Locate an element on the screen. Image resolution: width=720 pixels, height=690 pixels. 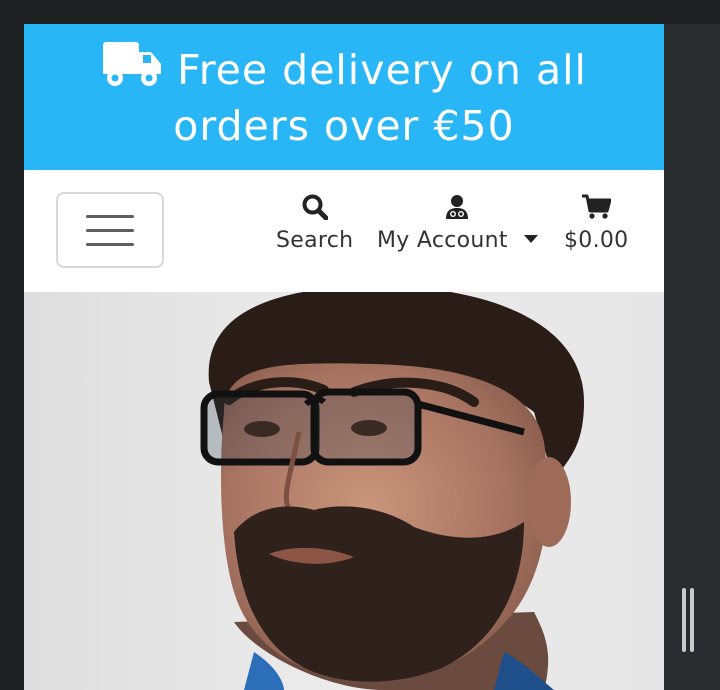
truck-icon is located at coordinates (132, 64).